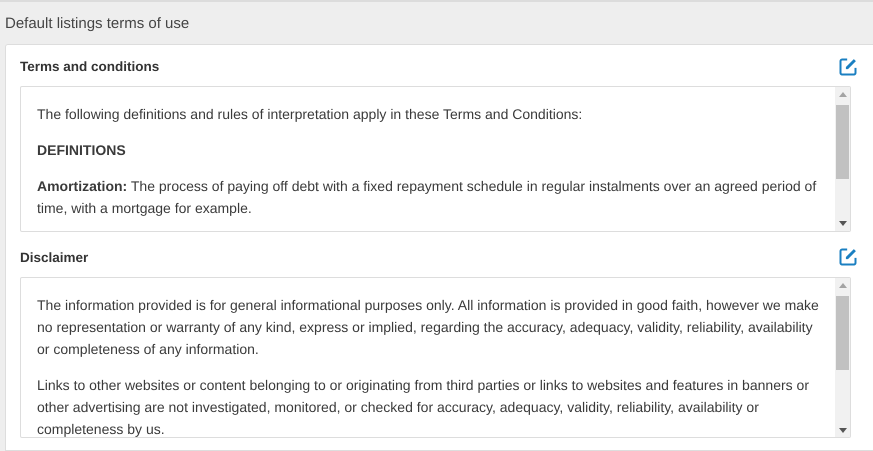  What do you see at coordinates (82, 150) in the screenshot?
I see `heading-text: DEFINITIONS` at bounding box center [82, 150].